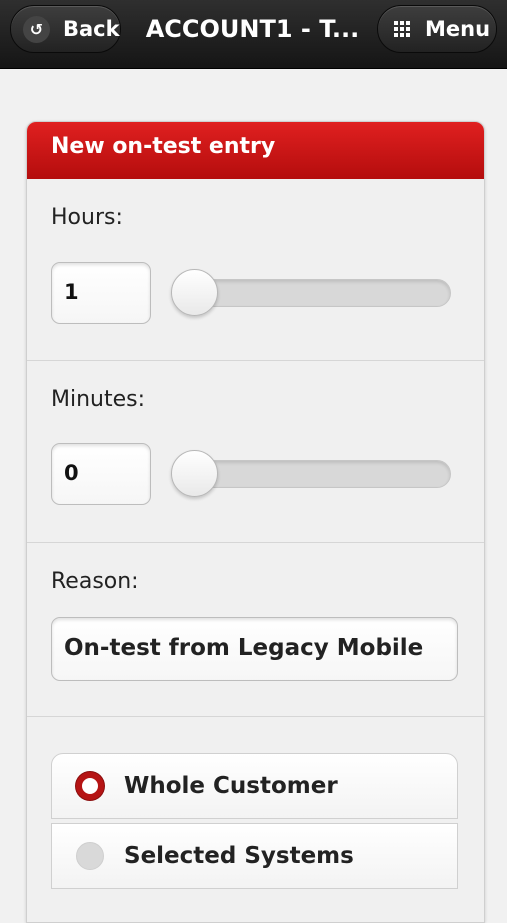 This screenshot has height=923, width=507. I want to click on hours-slider, so click(311, 292).